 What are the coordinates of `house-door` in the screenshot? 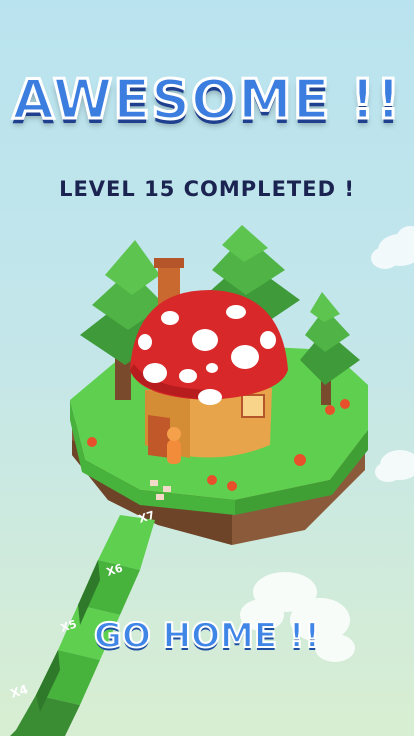 It's located at (159, 436).